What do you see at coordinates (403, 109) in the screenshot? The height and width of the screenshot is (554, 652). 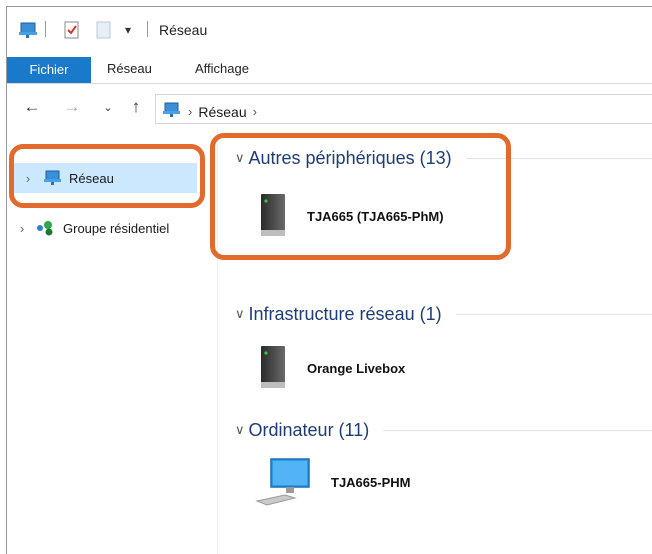 I see `address-bar: › Réseau ›` at bounding box center [403, 109].